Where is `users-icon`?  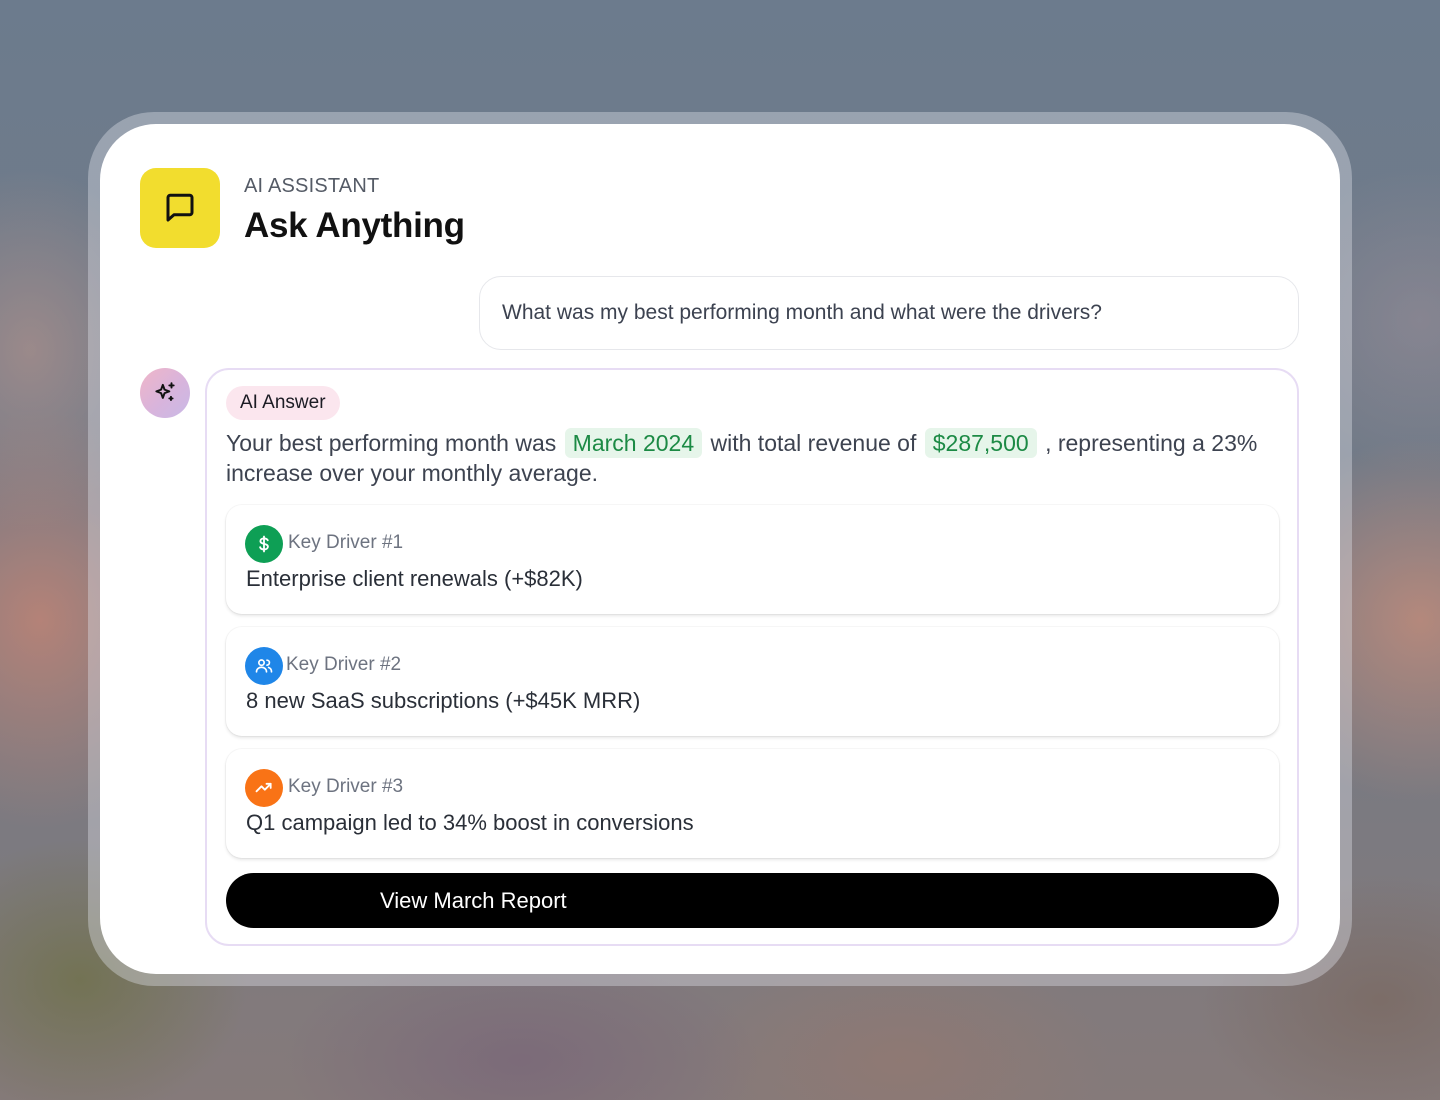 users-icon is located at coordinates (264, 666).